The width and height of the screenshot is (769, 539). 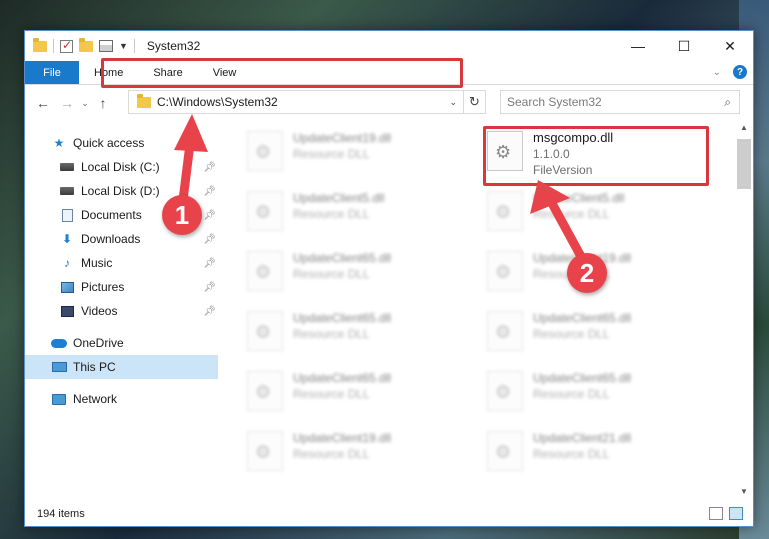 I want to click on tiles-view-icon, so click(x=736, y=513).